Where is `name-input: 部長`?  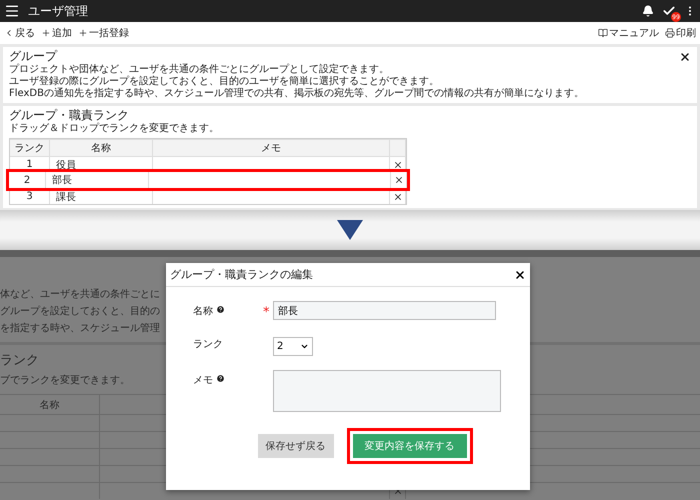
name-input: 部長 is located at coordinates (384, 310).